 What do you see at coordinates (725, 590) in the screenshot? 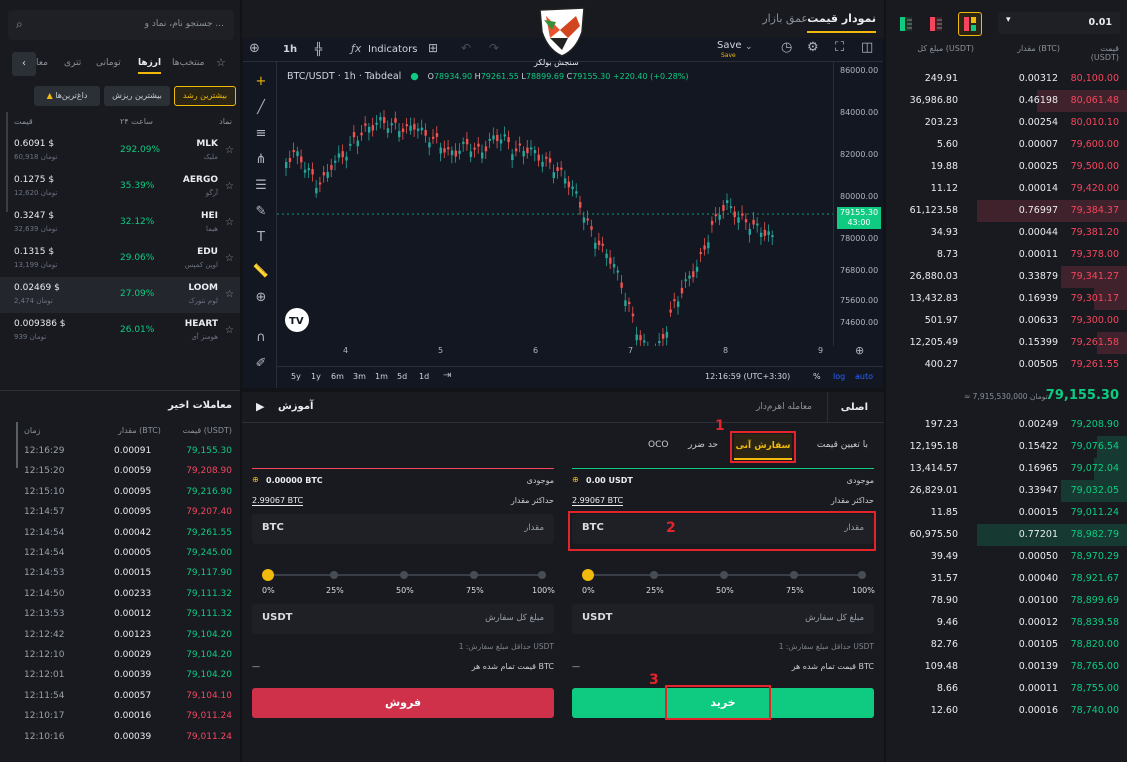
I see `buy-pct-50: 50%` at bounding box center [725, 590].